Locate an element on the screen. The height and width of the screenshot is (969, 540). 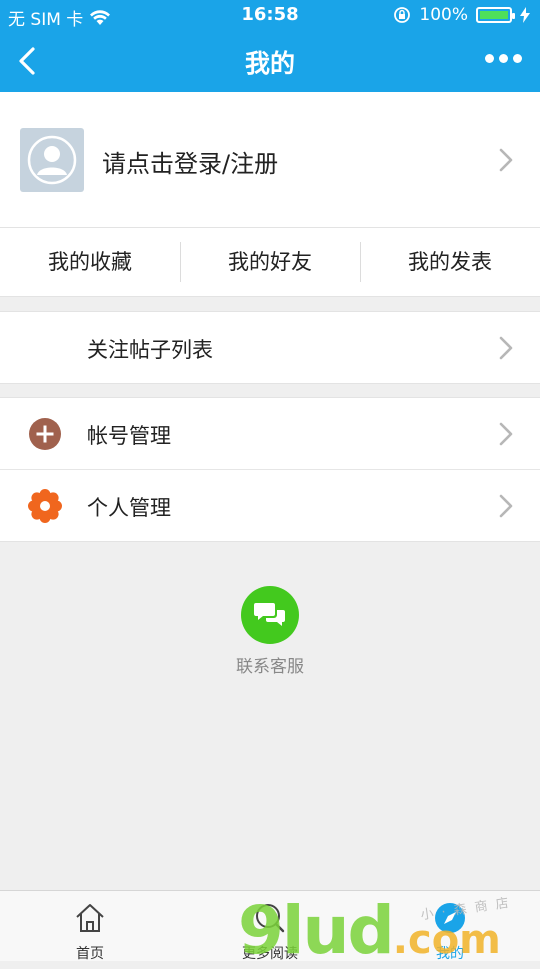
shortcut-posts: 我的发表 is located at coordinates (450, 262).